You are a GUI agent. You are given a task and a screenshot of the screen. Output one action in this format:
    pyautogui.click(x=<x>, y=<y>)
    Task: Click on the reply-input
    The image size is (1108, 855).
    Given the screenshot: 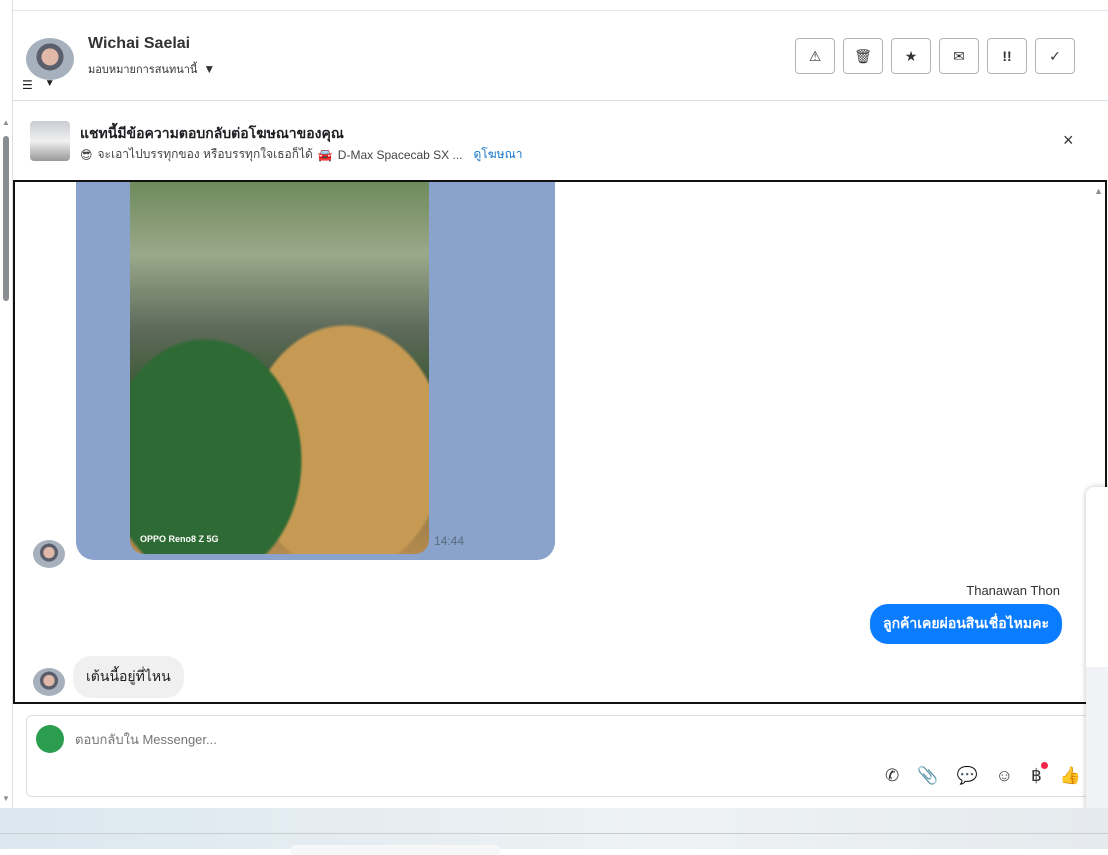 What is the action you would take?
    pyautogui.click(x=425, y=739)
    